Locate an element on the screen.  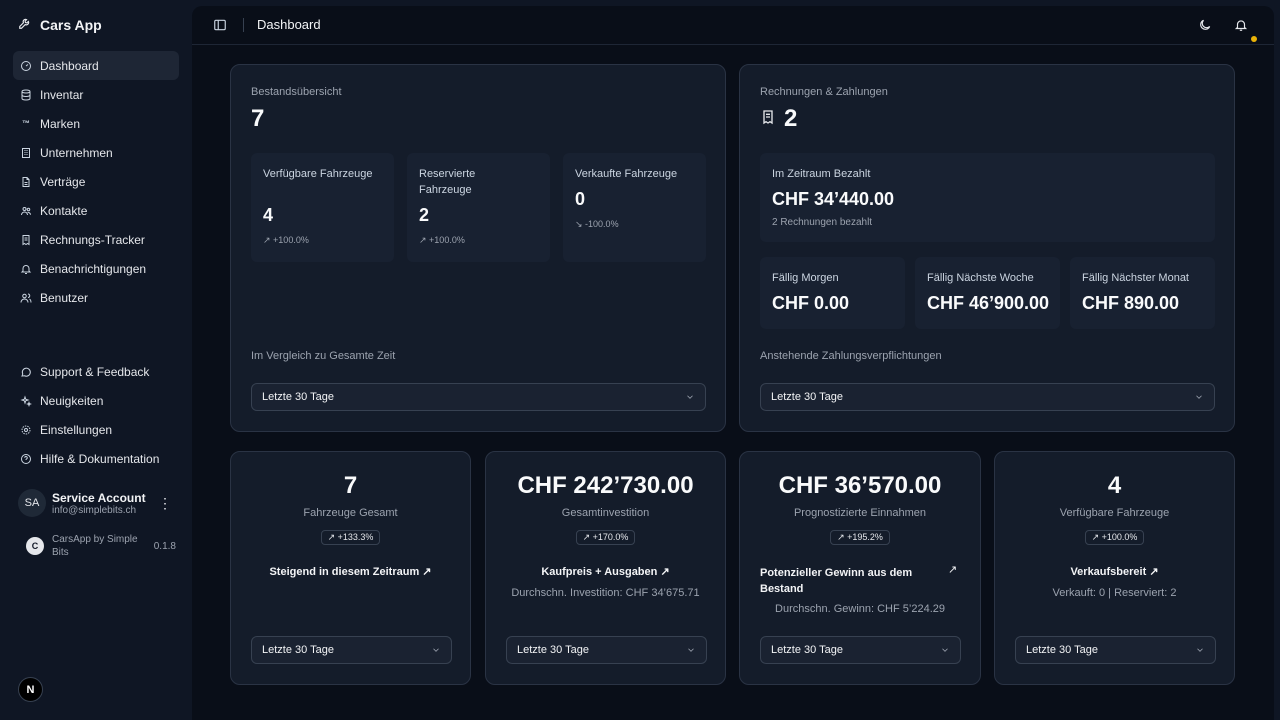
stat-trend: ↗ +100.0% is located at coordinates (442, 240).